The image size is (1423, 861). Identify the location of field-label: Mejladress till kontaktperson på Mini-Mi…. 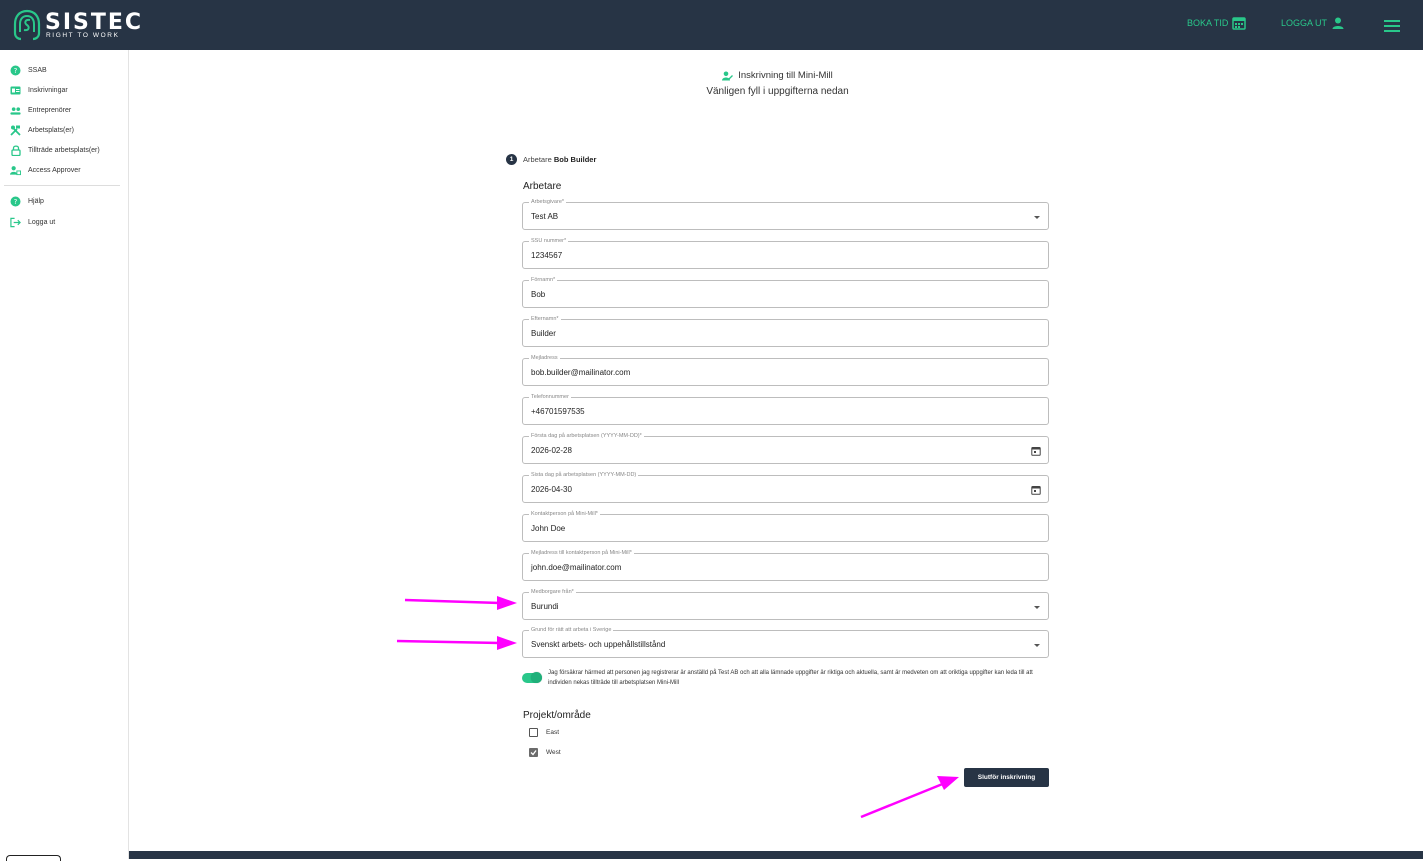
(581, 553).